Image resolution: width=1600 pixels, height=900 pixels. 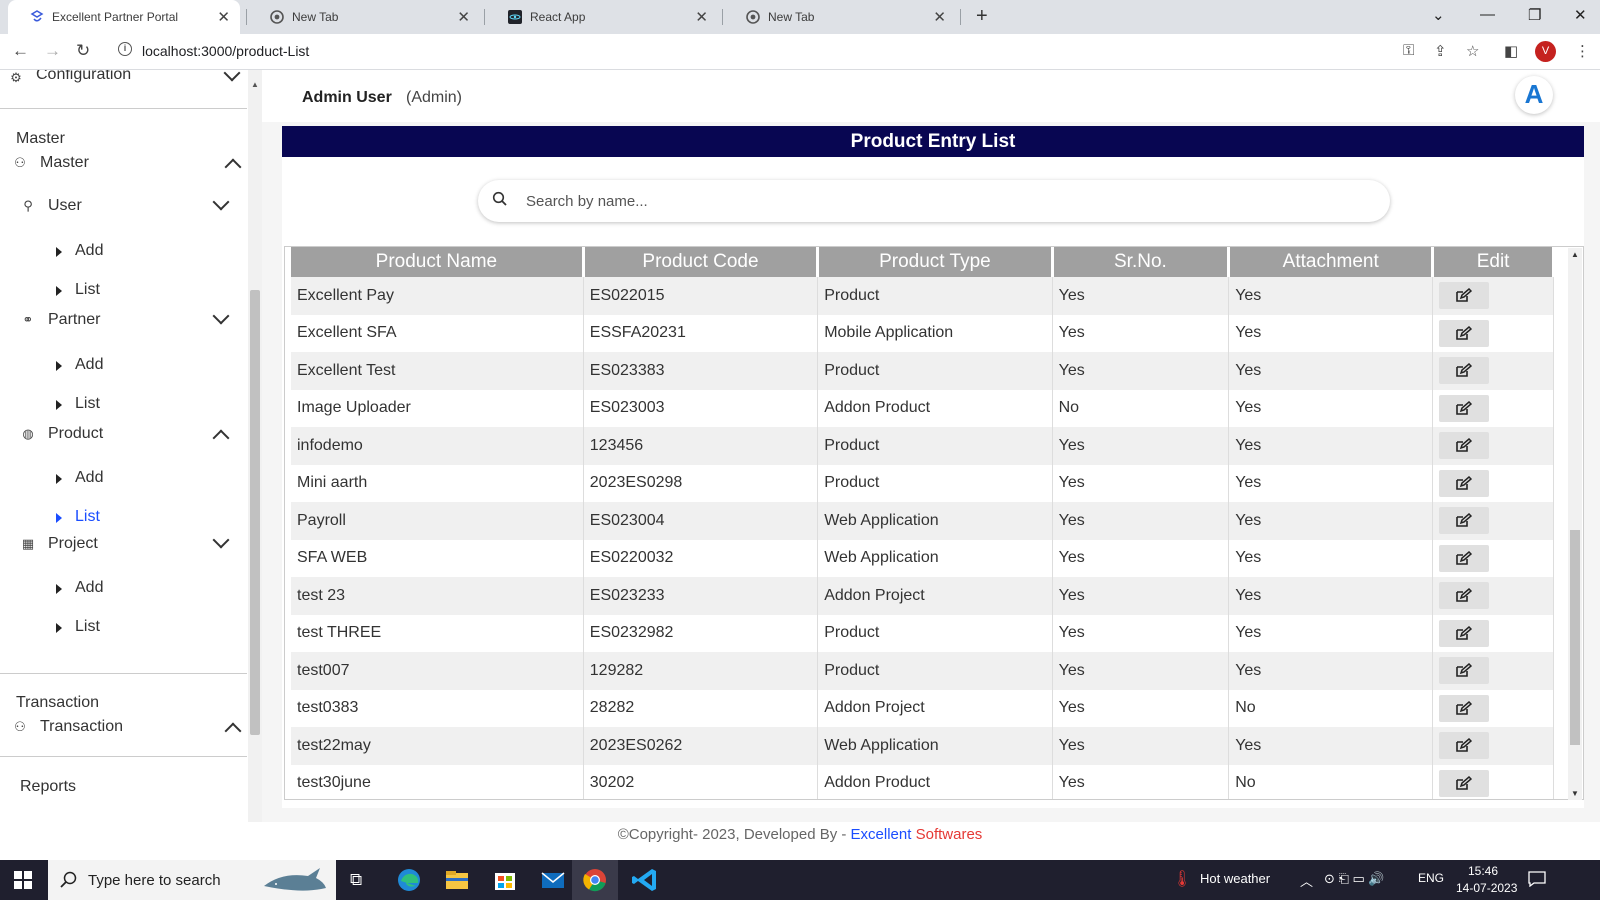 What do you see at coordinates (1582, 51) in the screenshot?
I see `browser-menu-icon: ⋮` at bounding box center [1582, 51].